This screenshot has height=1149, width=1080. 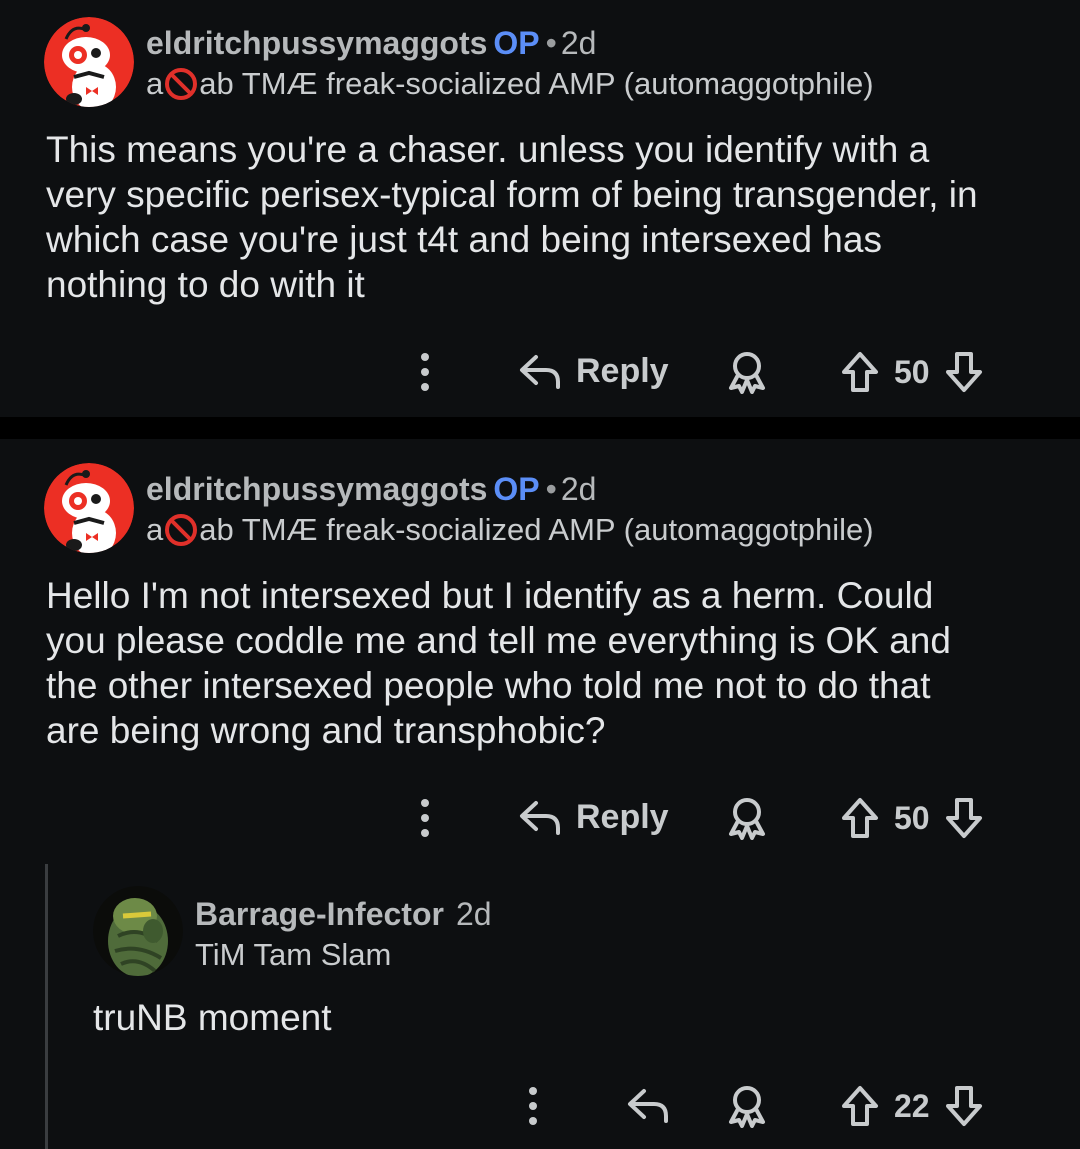 I want to click on comment-divider, so click(x=540, y=428).